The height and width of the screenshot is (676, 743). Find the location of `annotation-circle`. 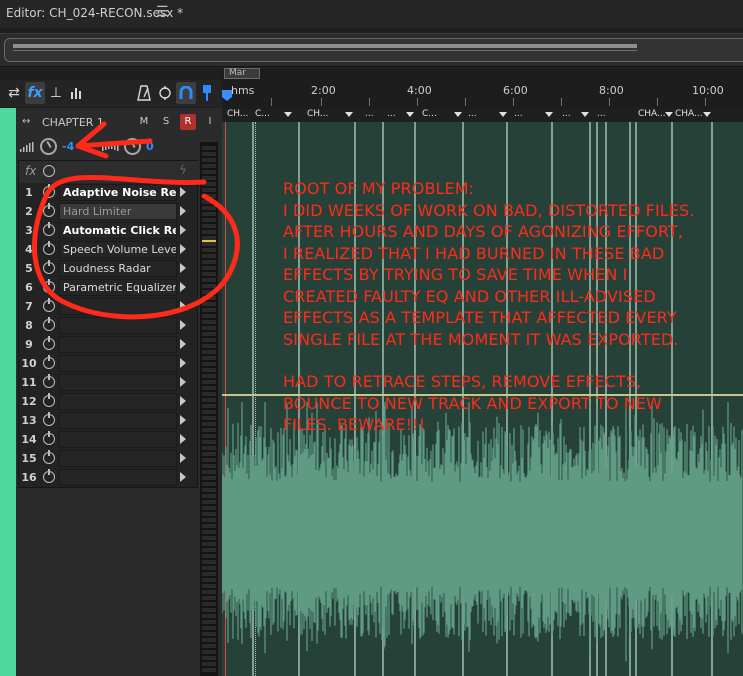

annotation-circle is located at coordinates (135, 247).